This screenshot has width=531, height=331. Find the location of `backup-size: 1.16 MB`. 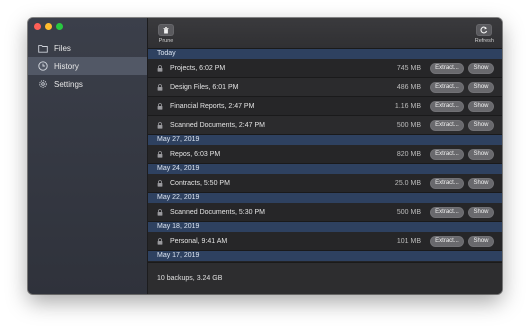

backup-size: 1.16 MB is located at coordinates (407, 106).